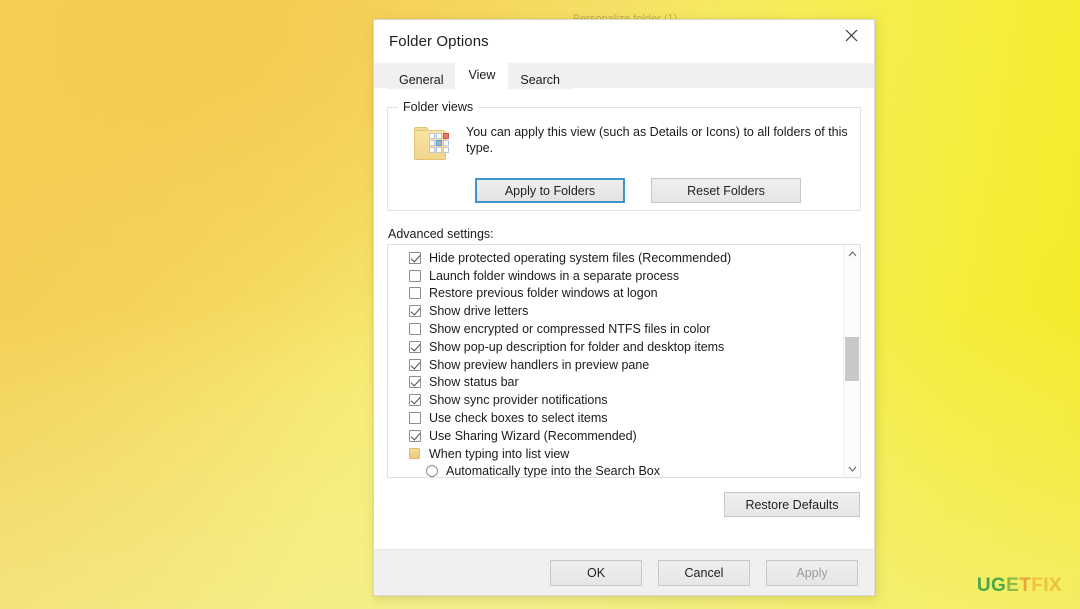 The width and height of the screenshot is (1080, 609). Describe the element at coordinates (421, 79) in the screenshot. I see `tab-general: General` at that location.